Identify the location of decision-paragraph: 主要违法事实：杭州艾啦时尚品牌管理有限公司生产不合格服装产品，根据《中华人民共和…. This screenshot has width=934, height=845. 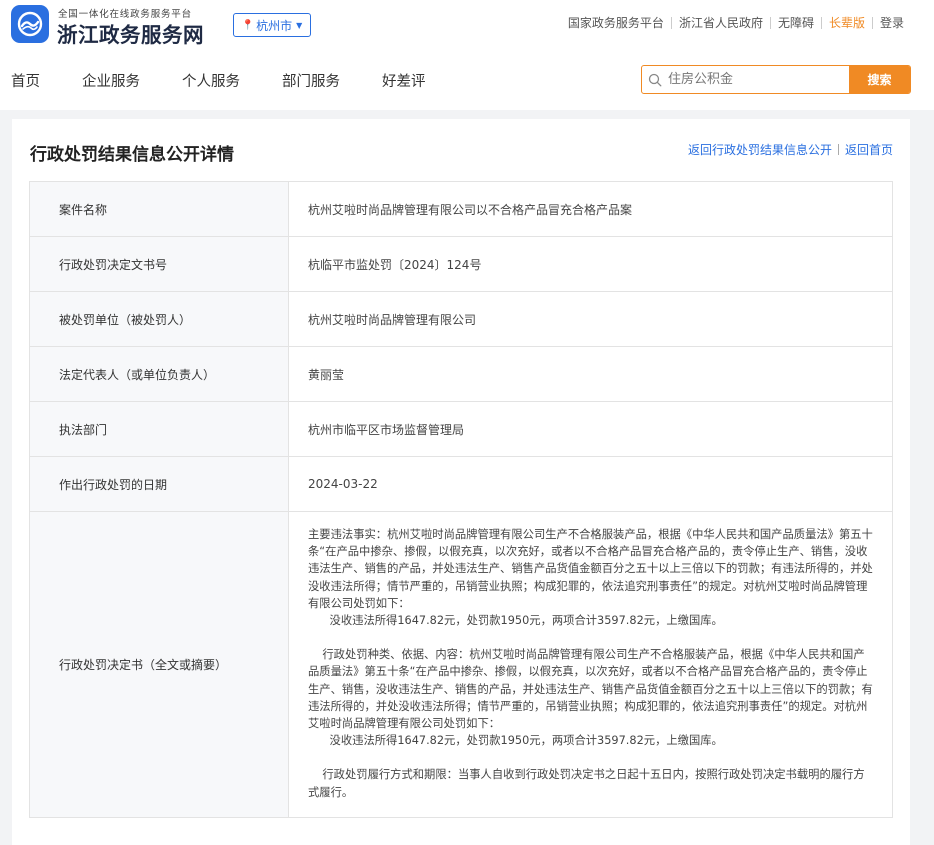
(590, 578).